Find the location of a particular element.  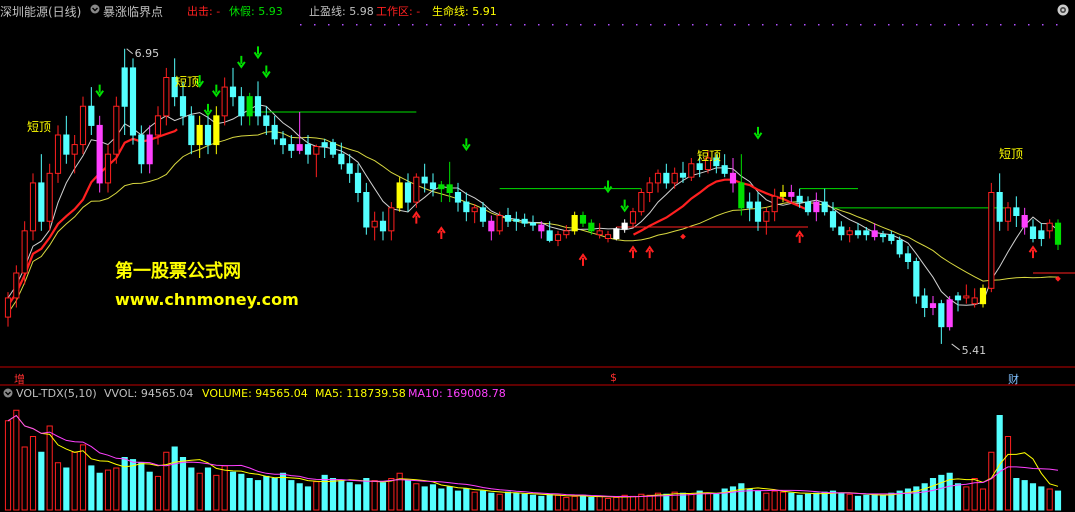

volume-indicator-icon is located at coordinates (8, 394).